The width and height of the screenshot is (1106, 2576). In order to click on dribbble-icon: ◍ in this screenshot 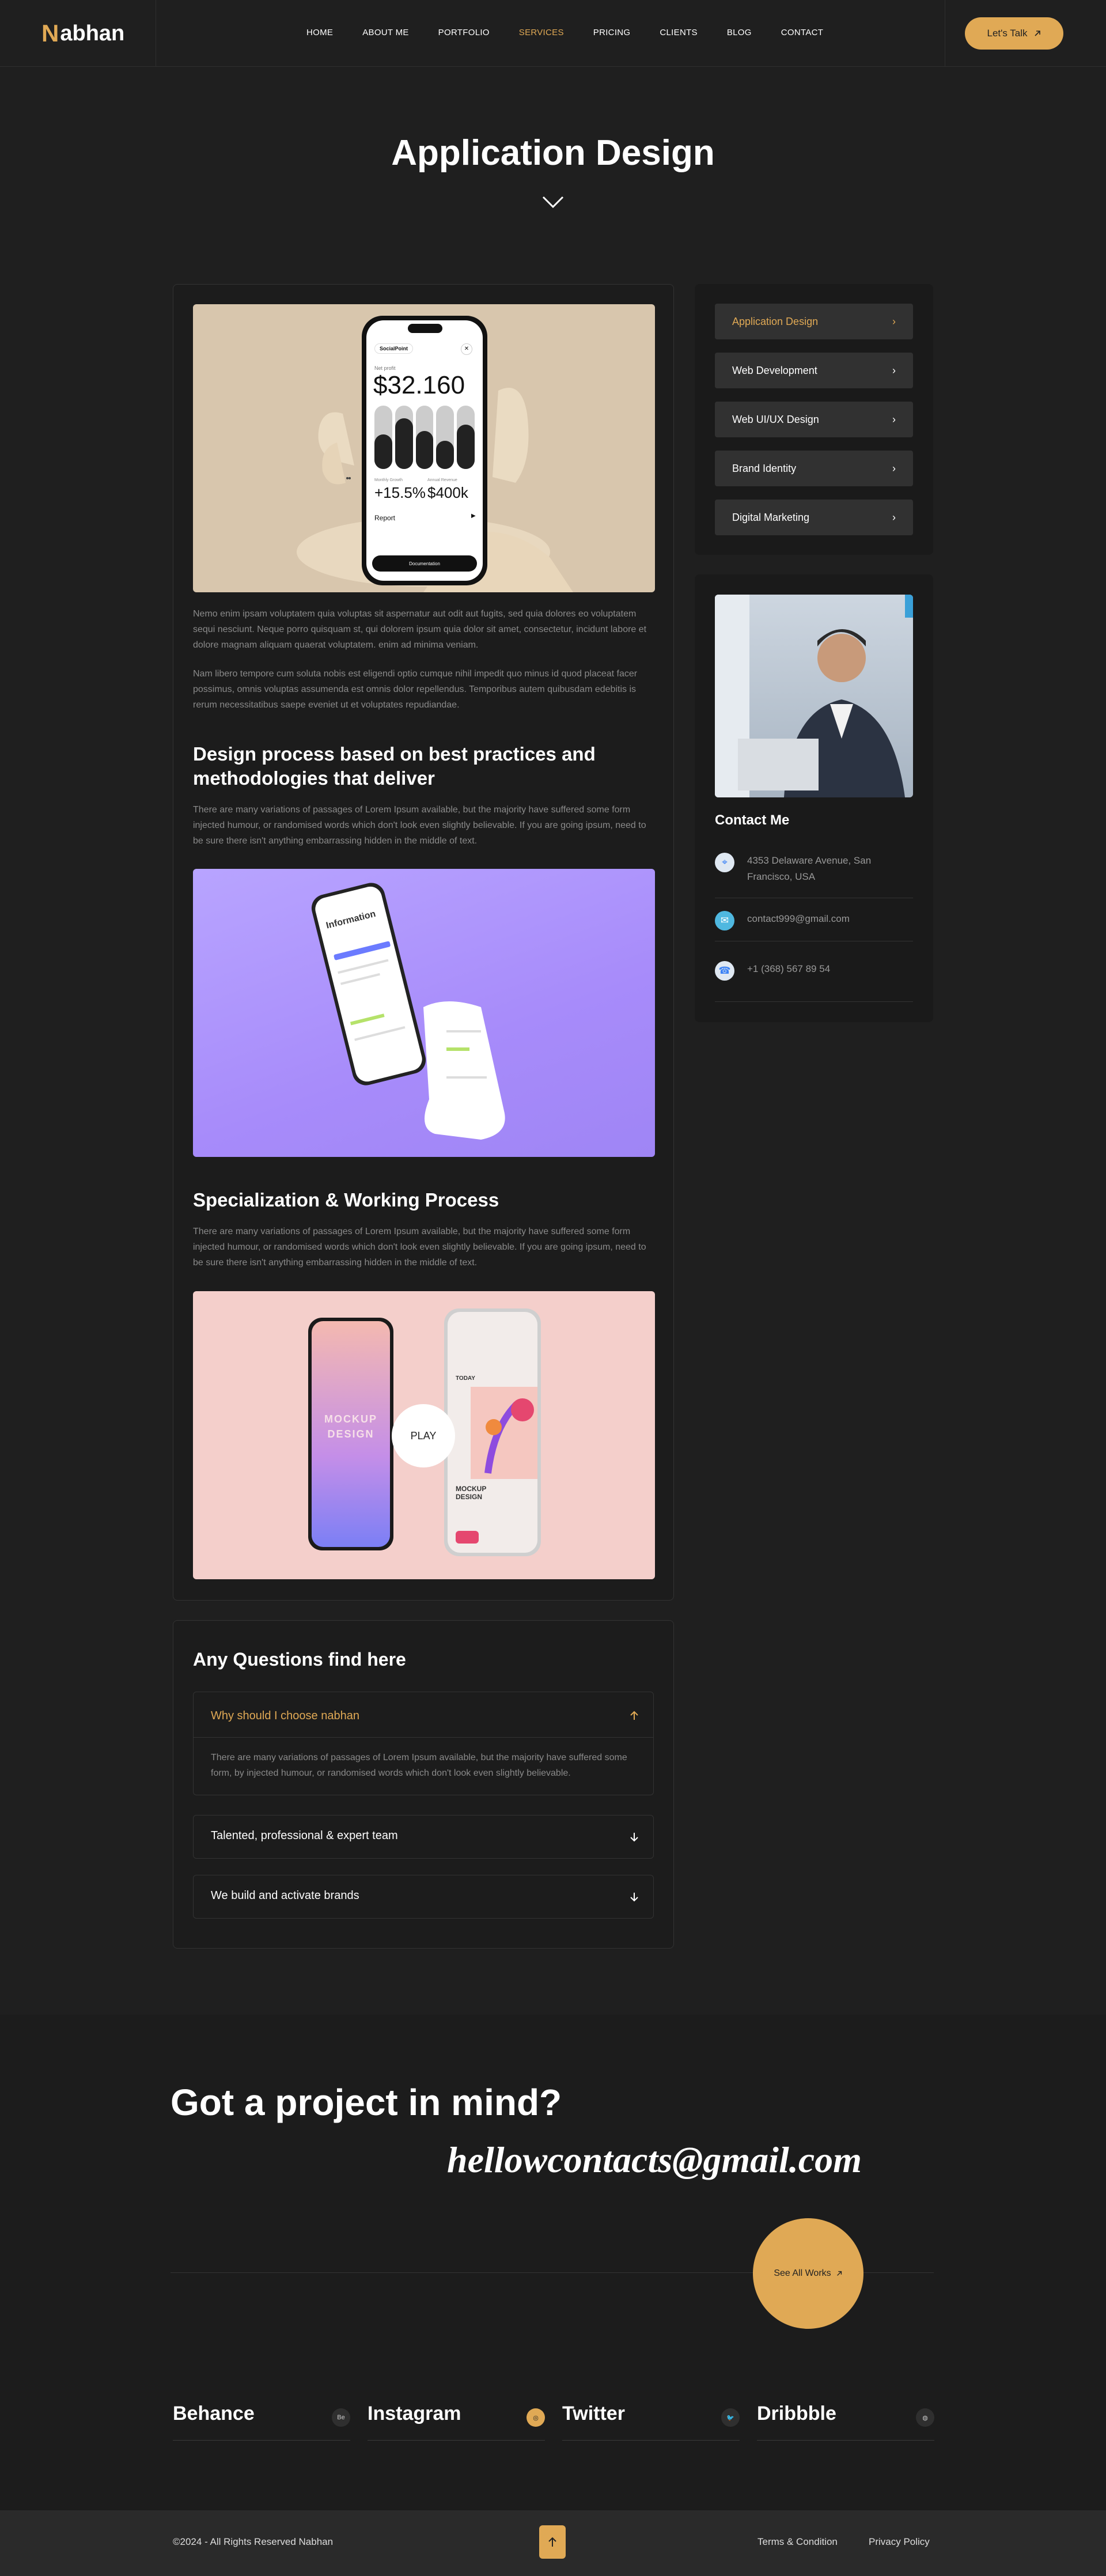, I will do `click(925, 2417)`.